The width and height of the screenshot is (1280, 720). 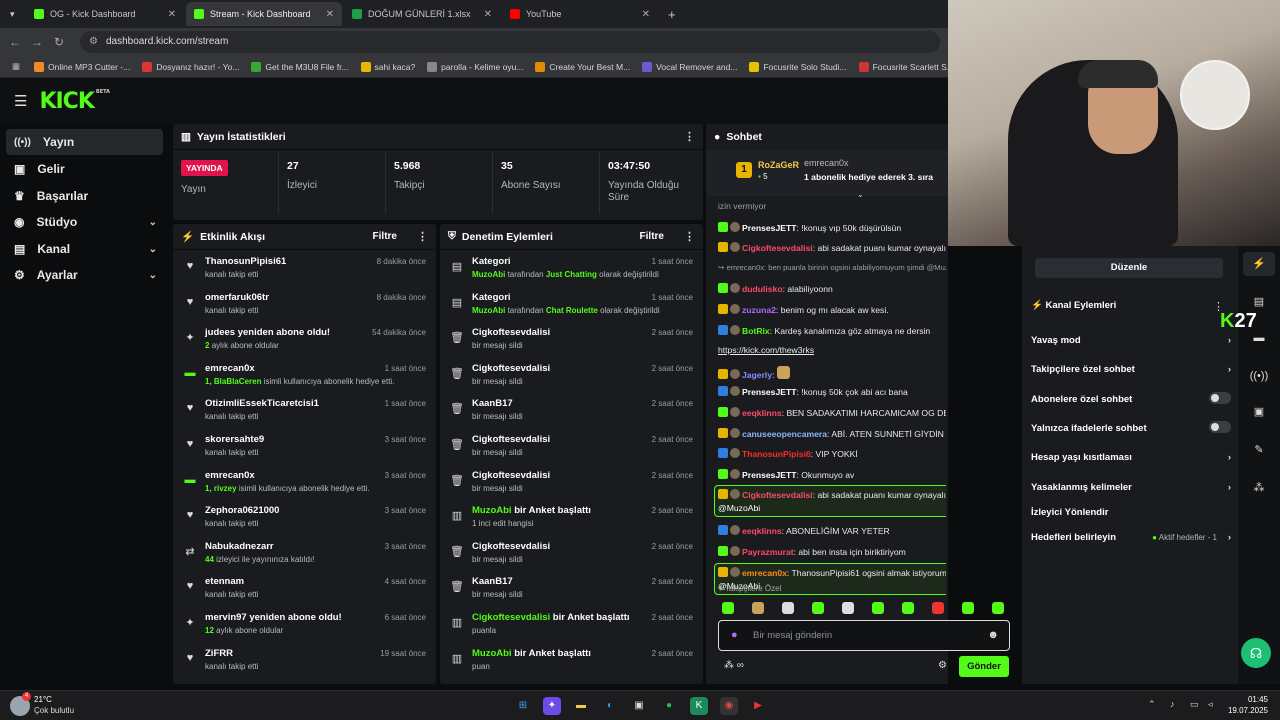 What do you see at coordinates (669, 706) in the screenshot?
I see `spotify-icon: ●` at bounding box center [669, 706].